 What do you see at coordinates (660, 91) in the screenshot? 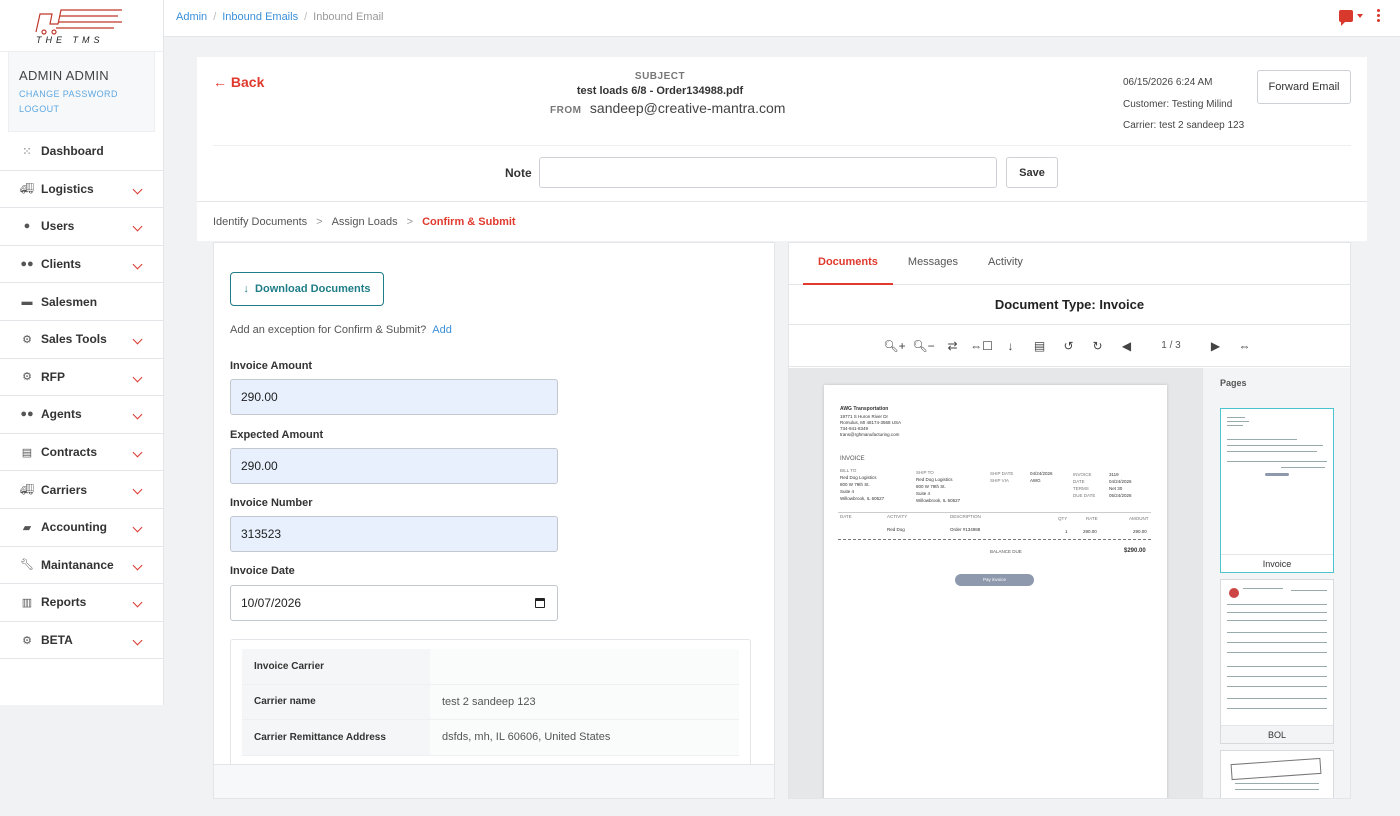
I see `subject-value: test loads 6/8 - Order134988.pdf` at bounding box center [660, 91].